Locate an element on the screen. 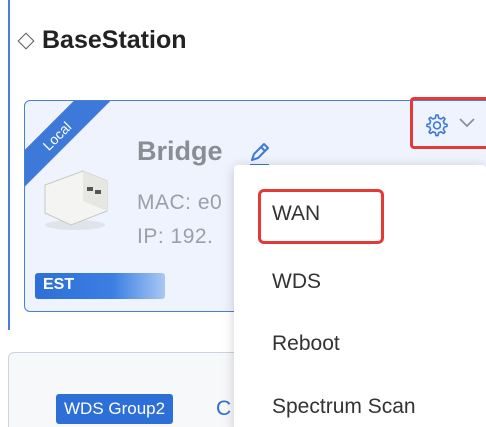 This screenshot has width=486, height=427. wan-highlight-box is located at coordinates (321, 216).